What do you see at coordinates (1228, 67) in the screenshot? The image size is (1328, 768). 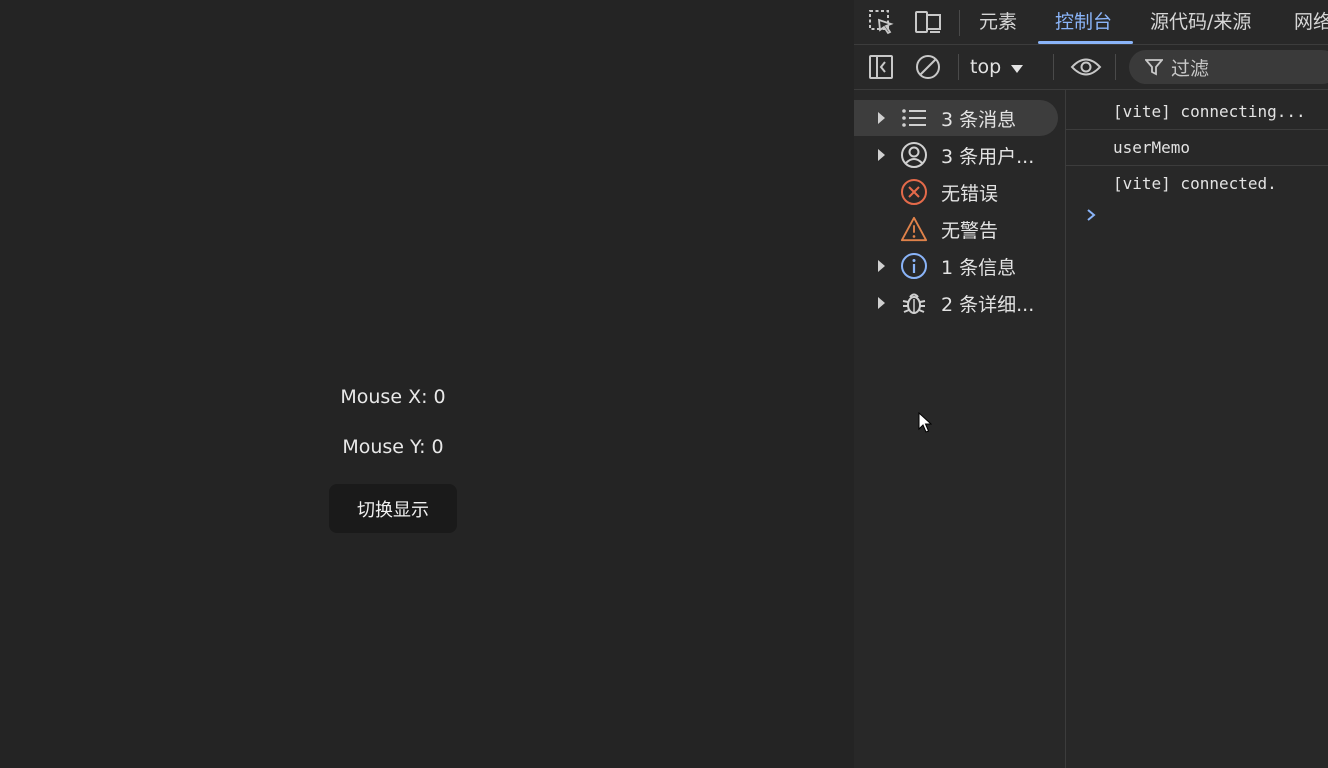 I see `console-filter-input: 过滤` at bounding box center [1228, 67].